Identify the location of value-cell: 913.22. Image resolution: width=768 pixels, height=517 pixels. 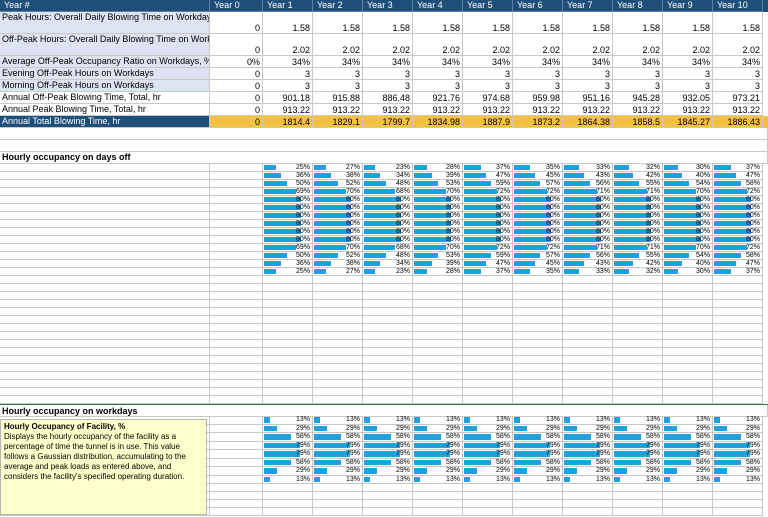
(338, 110).